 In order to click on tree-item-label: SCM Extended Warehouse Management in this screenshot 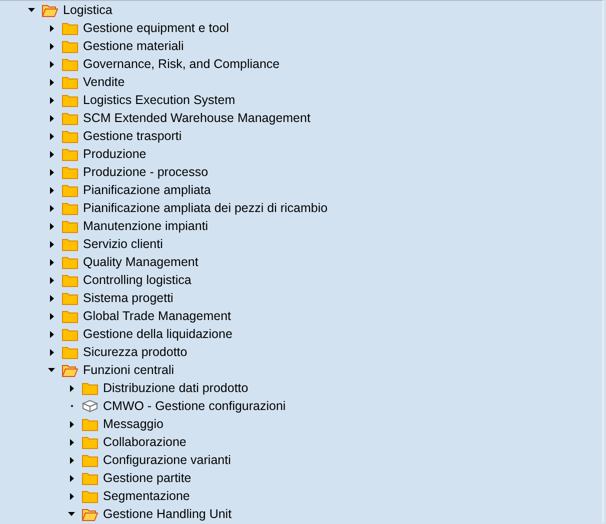, I will do `click(196, 118)`.